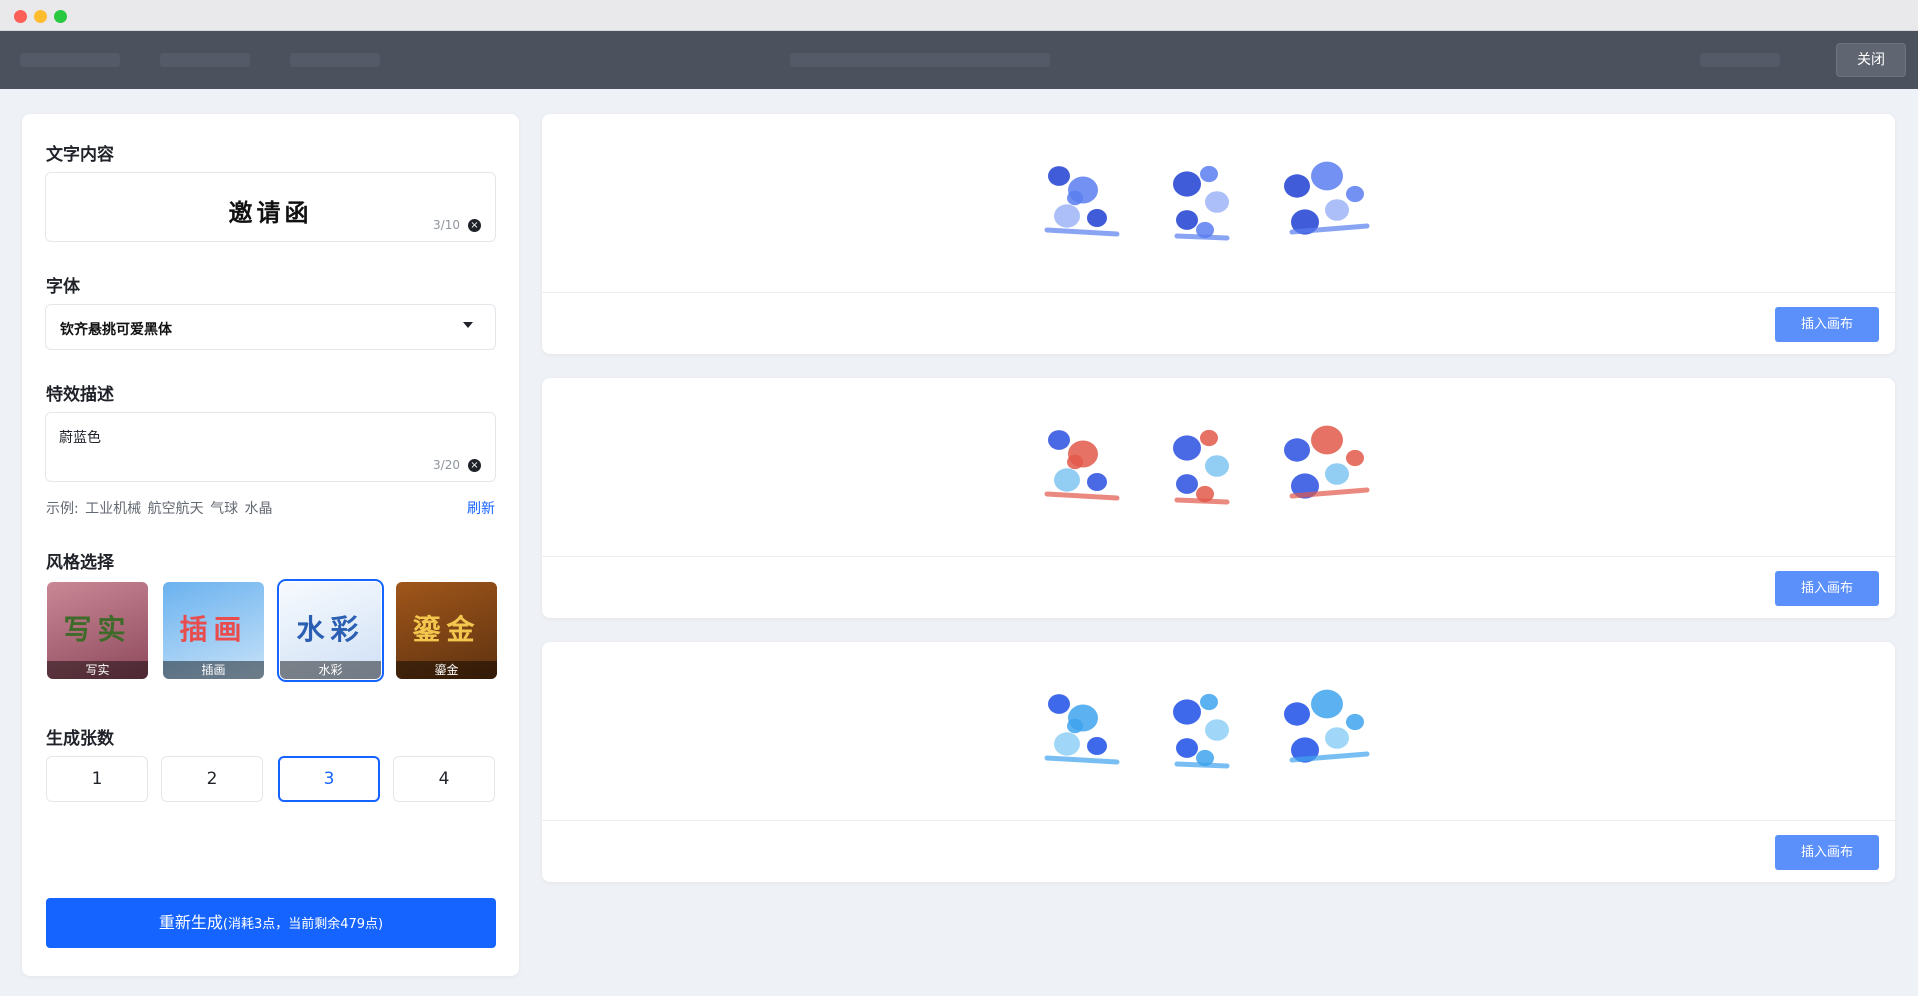 The width and height of the screenshot is (1918, 996). Describe the element at coordinates (80, 563) in the screenshot. I see `style-label: 风格选择` at that location.